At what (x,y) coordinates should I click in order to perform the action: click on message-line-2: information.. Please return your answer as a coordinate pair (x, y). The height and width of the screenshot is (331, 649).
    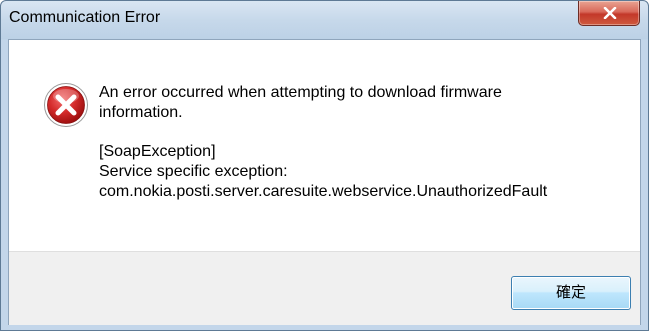
    Looking at the image, I should click on (141, 112).